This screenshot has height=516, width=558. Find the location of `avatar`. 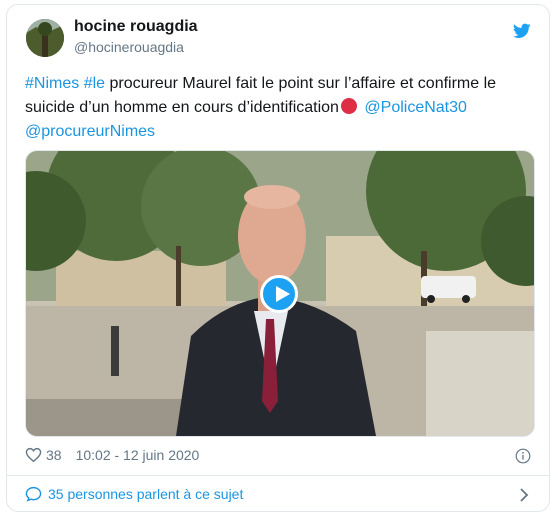

avatar is located at coordinates (45, 38).